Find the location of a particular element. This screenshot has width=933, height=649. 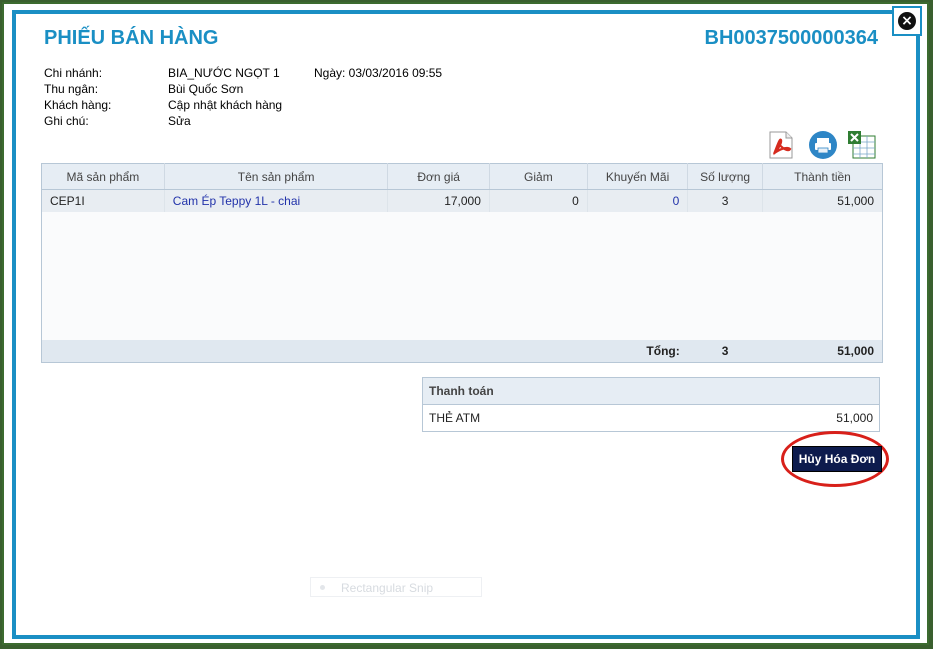

note-value: Sửa is located at coordinates (179, 121).